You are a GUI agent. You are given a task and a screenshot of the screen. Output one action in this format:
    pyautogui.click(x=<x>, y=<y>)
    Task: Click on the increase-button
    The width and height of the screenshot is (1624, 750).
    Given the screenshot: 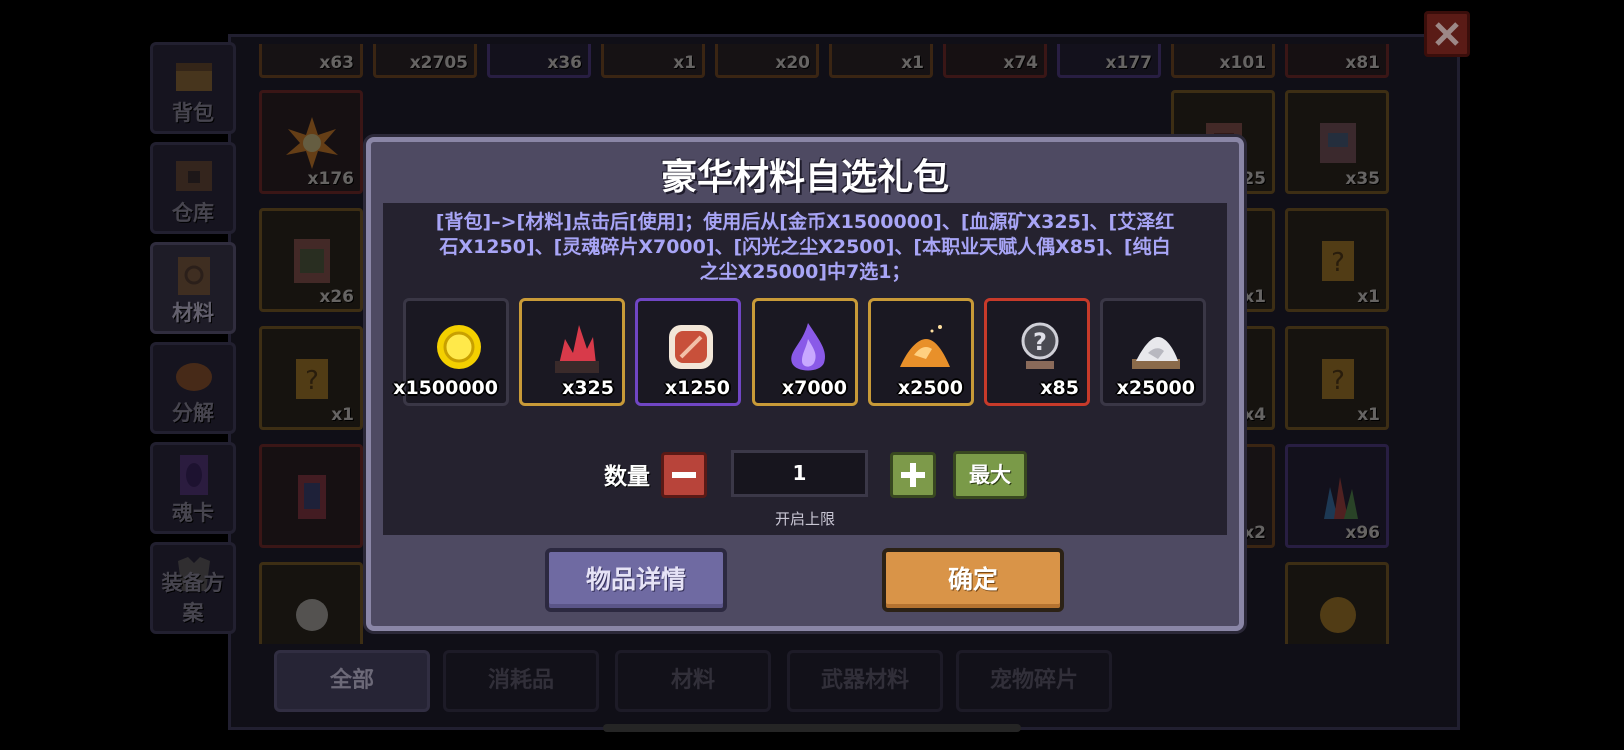 What is the action you would take?
    pyautogui.click(x=913, y=475)
    